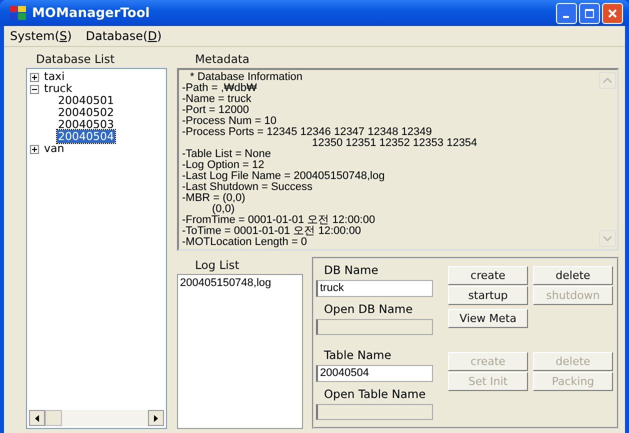  Describe the element at coordinates (54, 77) in the screenshot. I see `tree-node: taxi` at that location.